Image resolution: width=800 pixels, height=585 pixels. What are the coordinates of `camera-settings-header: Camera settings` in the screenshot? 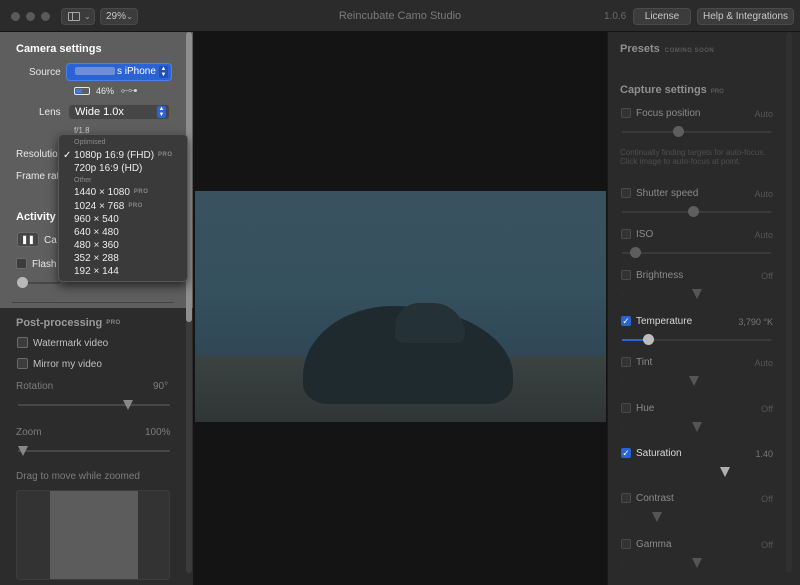 It's located at (59, 49).